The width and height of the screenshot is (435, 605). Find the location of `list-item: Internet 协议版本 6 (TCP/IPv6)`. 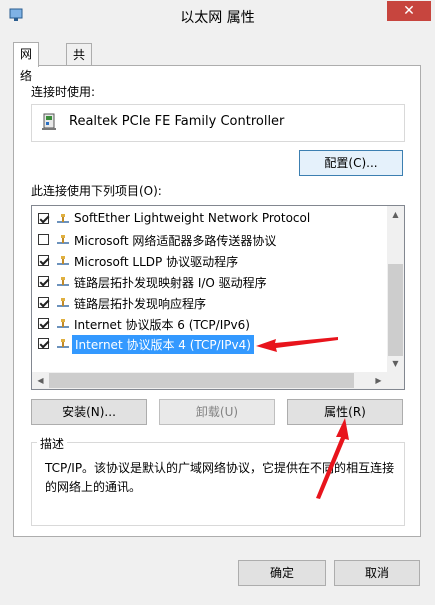

list-item: Internet 协议版本 6 (TCP/IPv6) is located at coordinates (208, 324).